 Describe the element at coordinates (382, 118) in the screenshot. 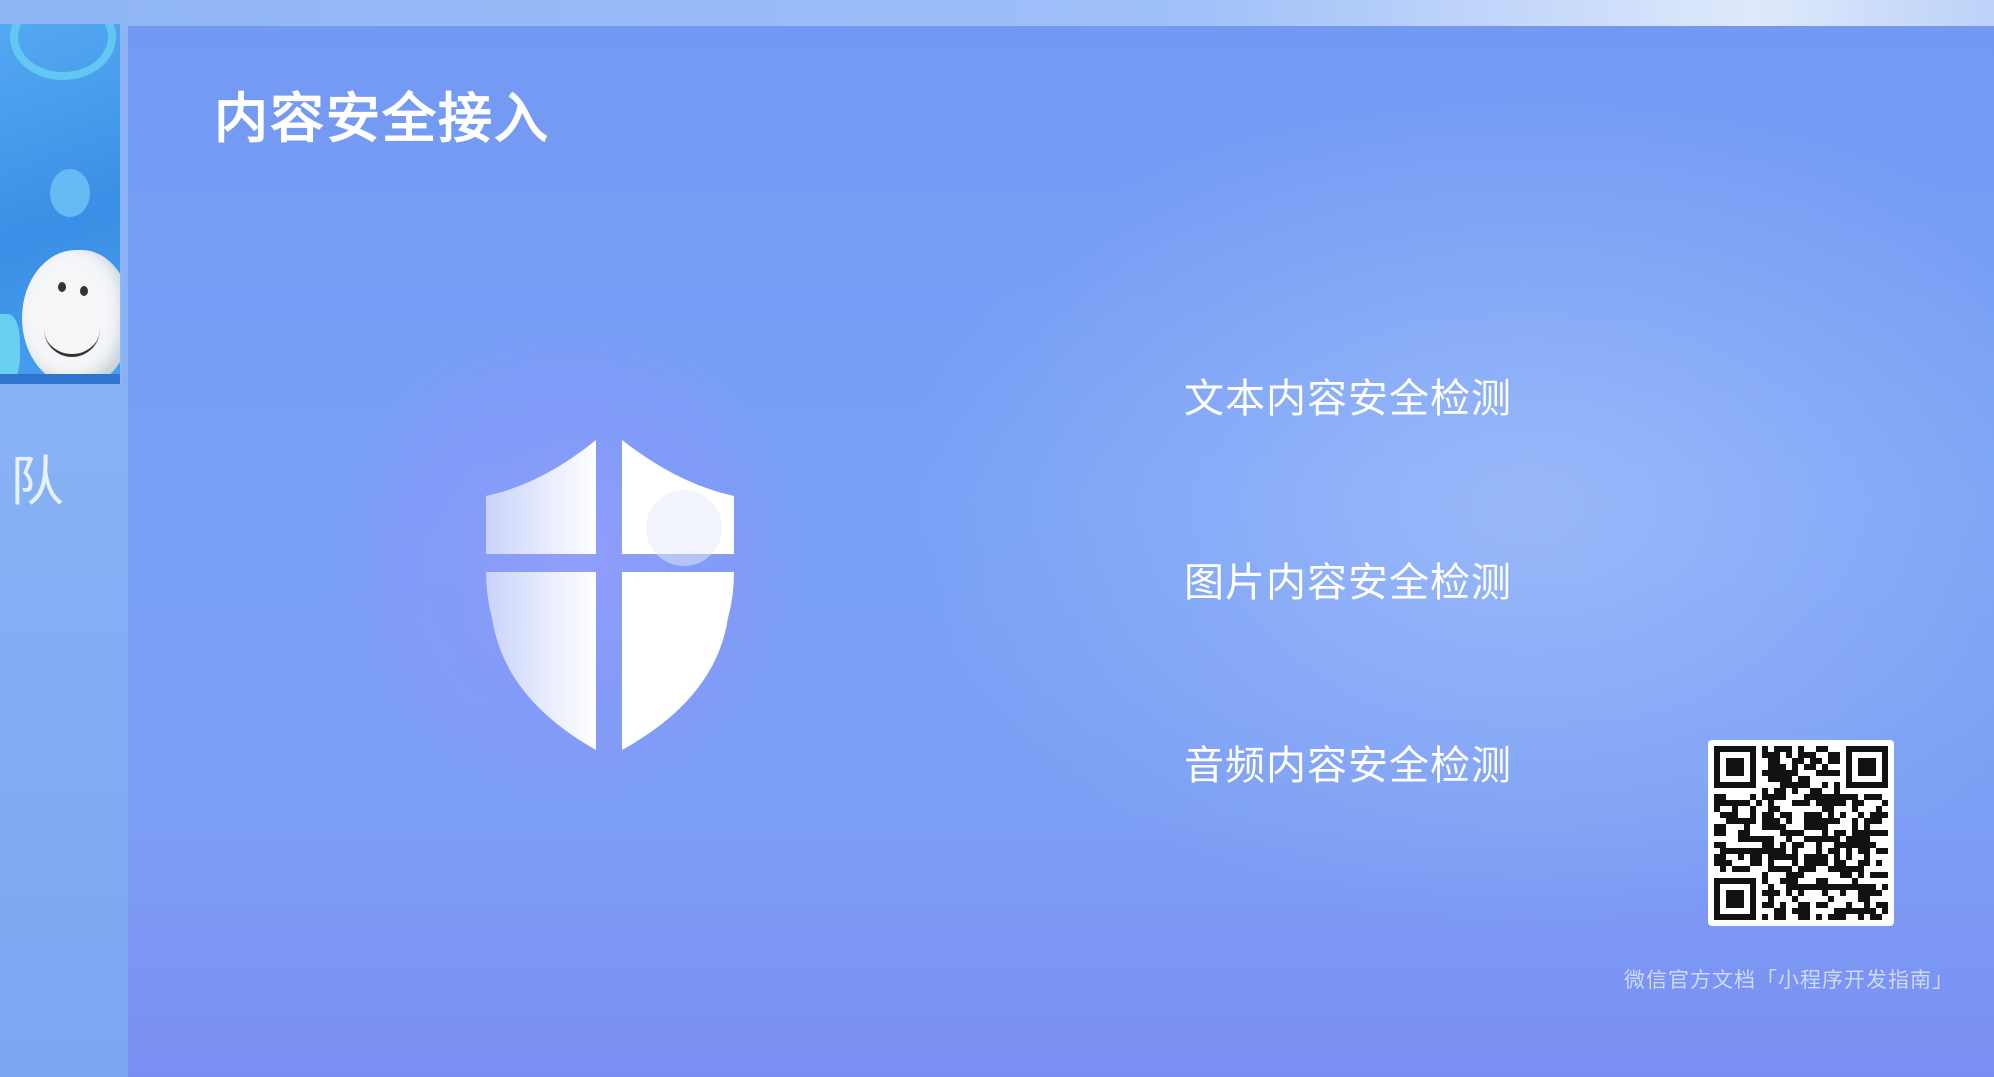

I see `slide-title: 内容安全接入` at that location.